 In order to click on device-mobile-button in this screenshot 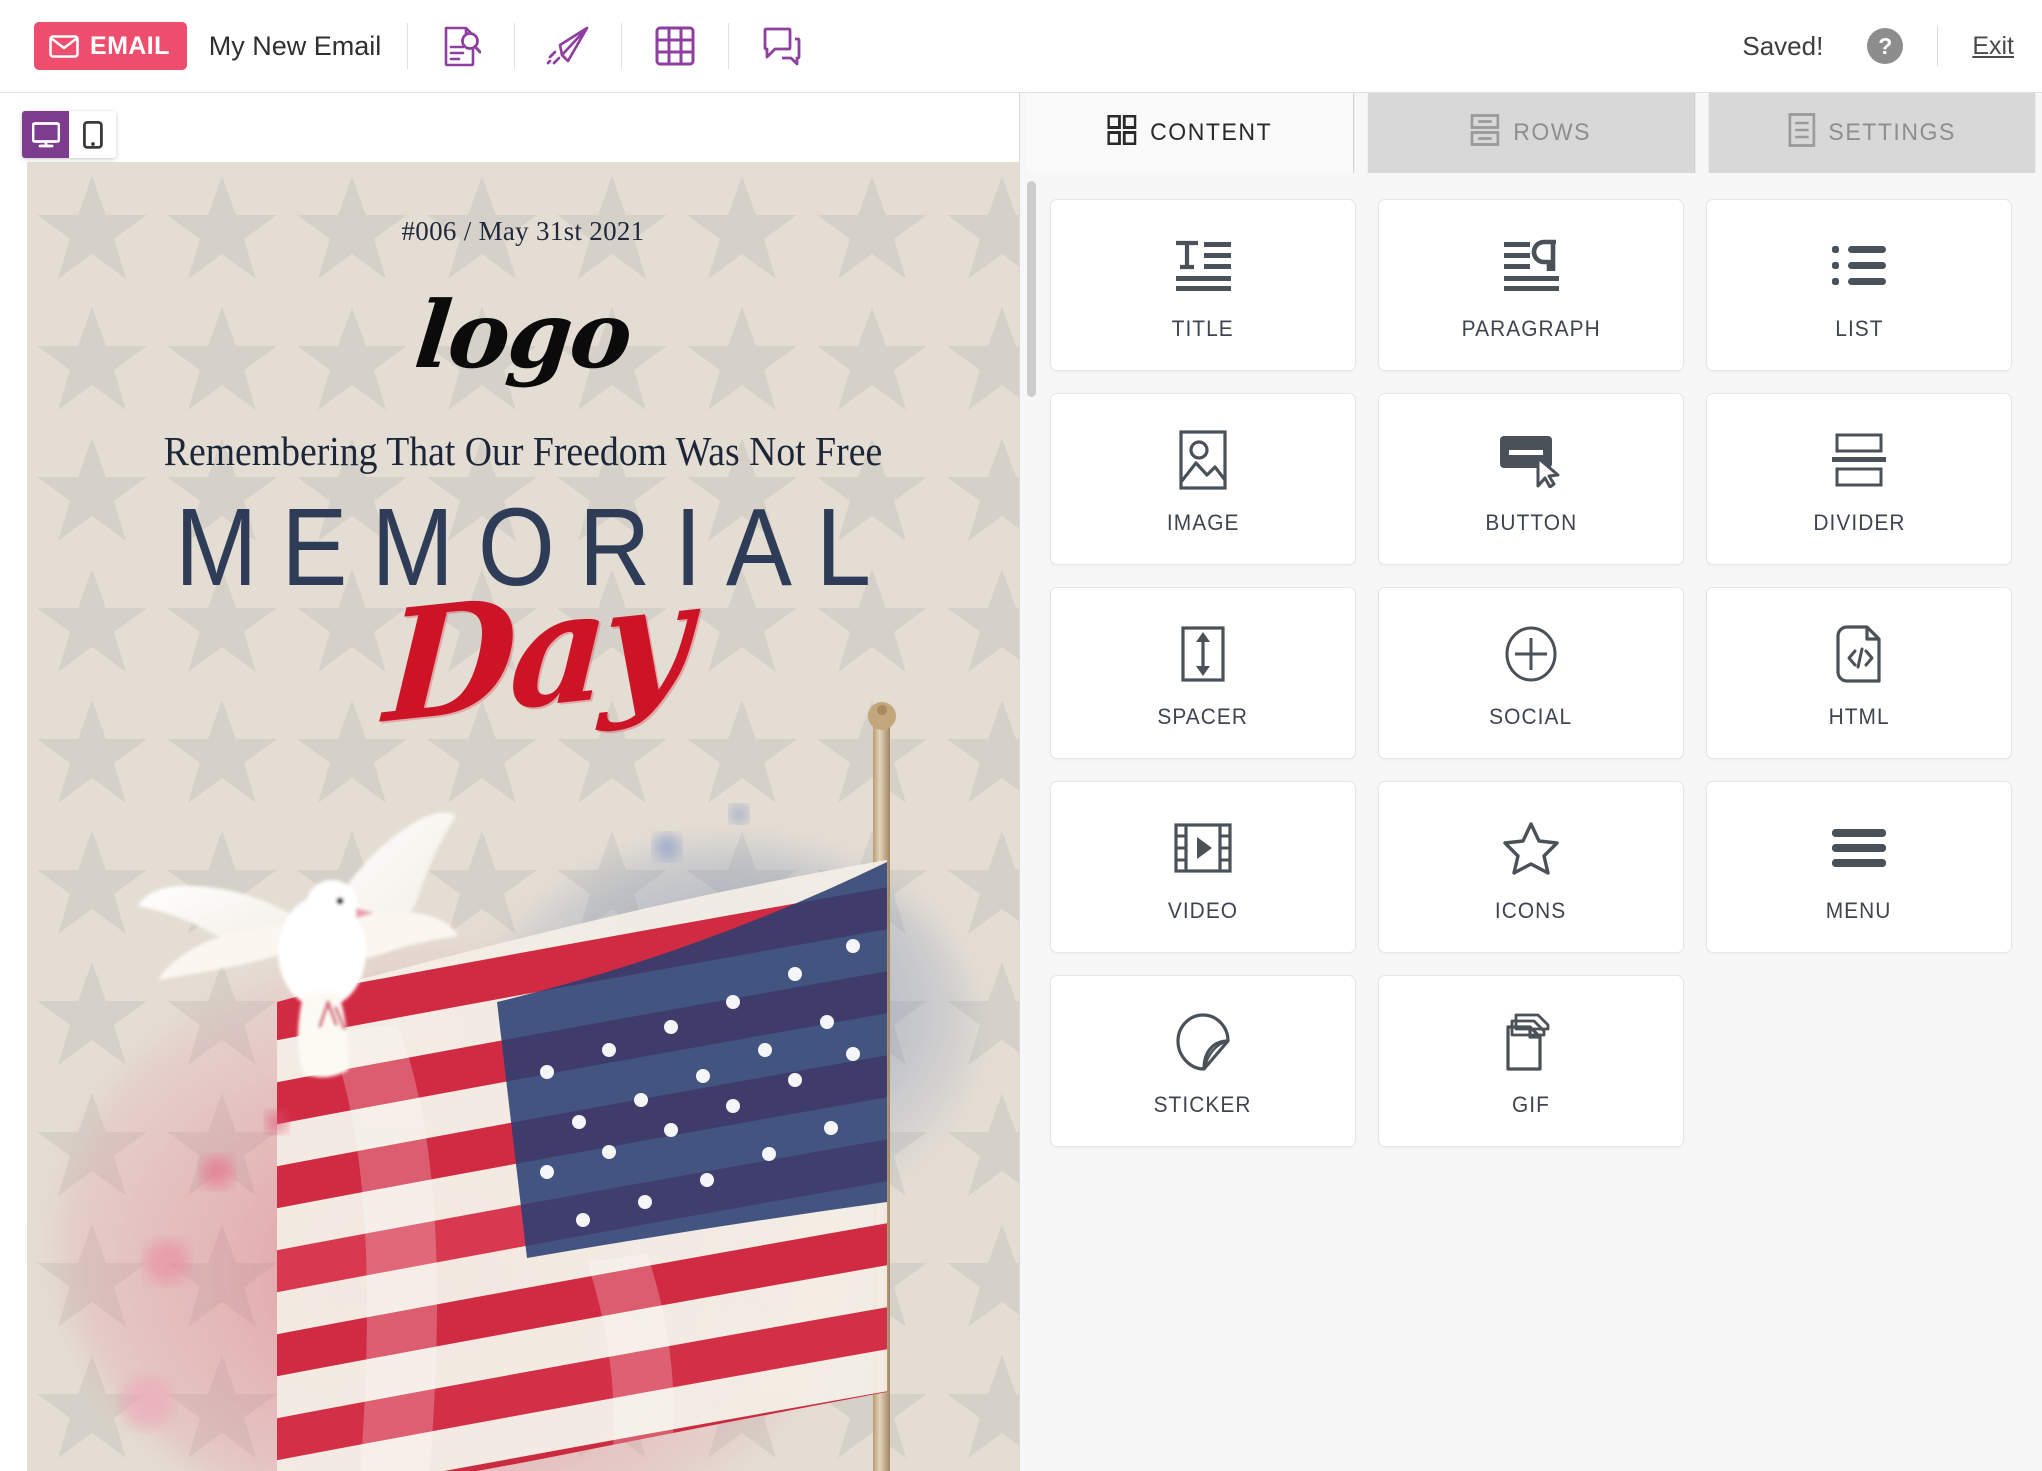, I will do `click(92, 134)`.